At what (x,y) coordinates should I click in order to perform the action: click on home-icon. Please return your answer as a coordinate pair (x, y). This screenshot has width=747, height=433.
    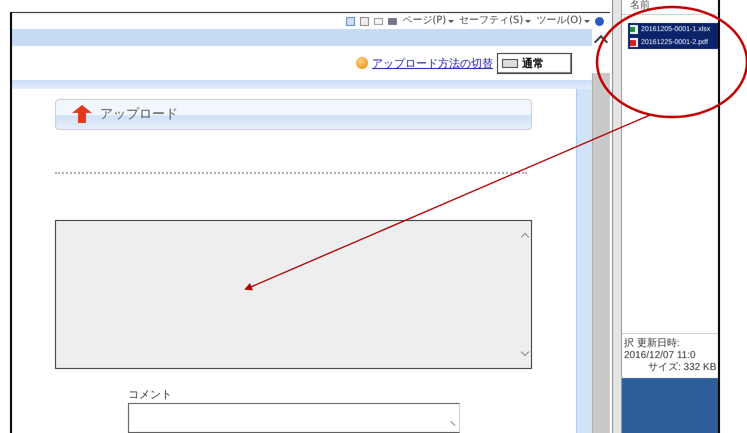
    Looking at the image, I should click on (351, 21).